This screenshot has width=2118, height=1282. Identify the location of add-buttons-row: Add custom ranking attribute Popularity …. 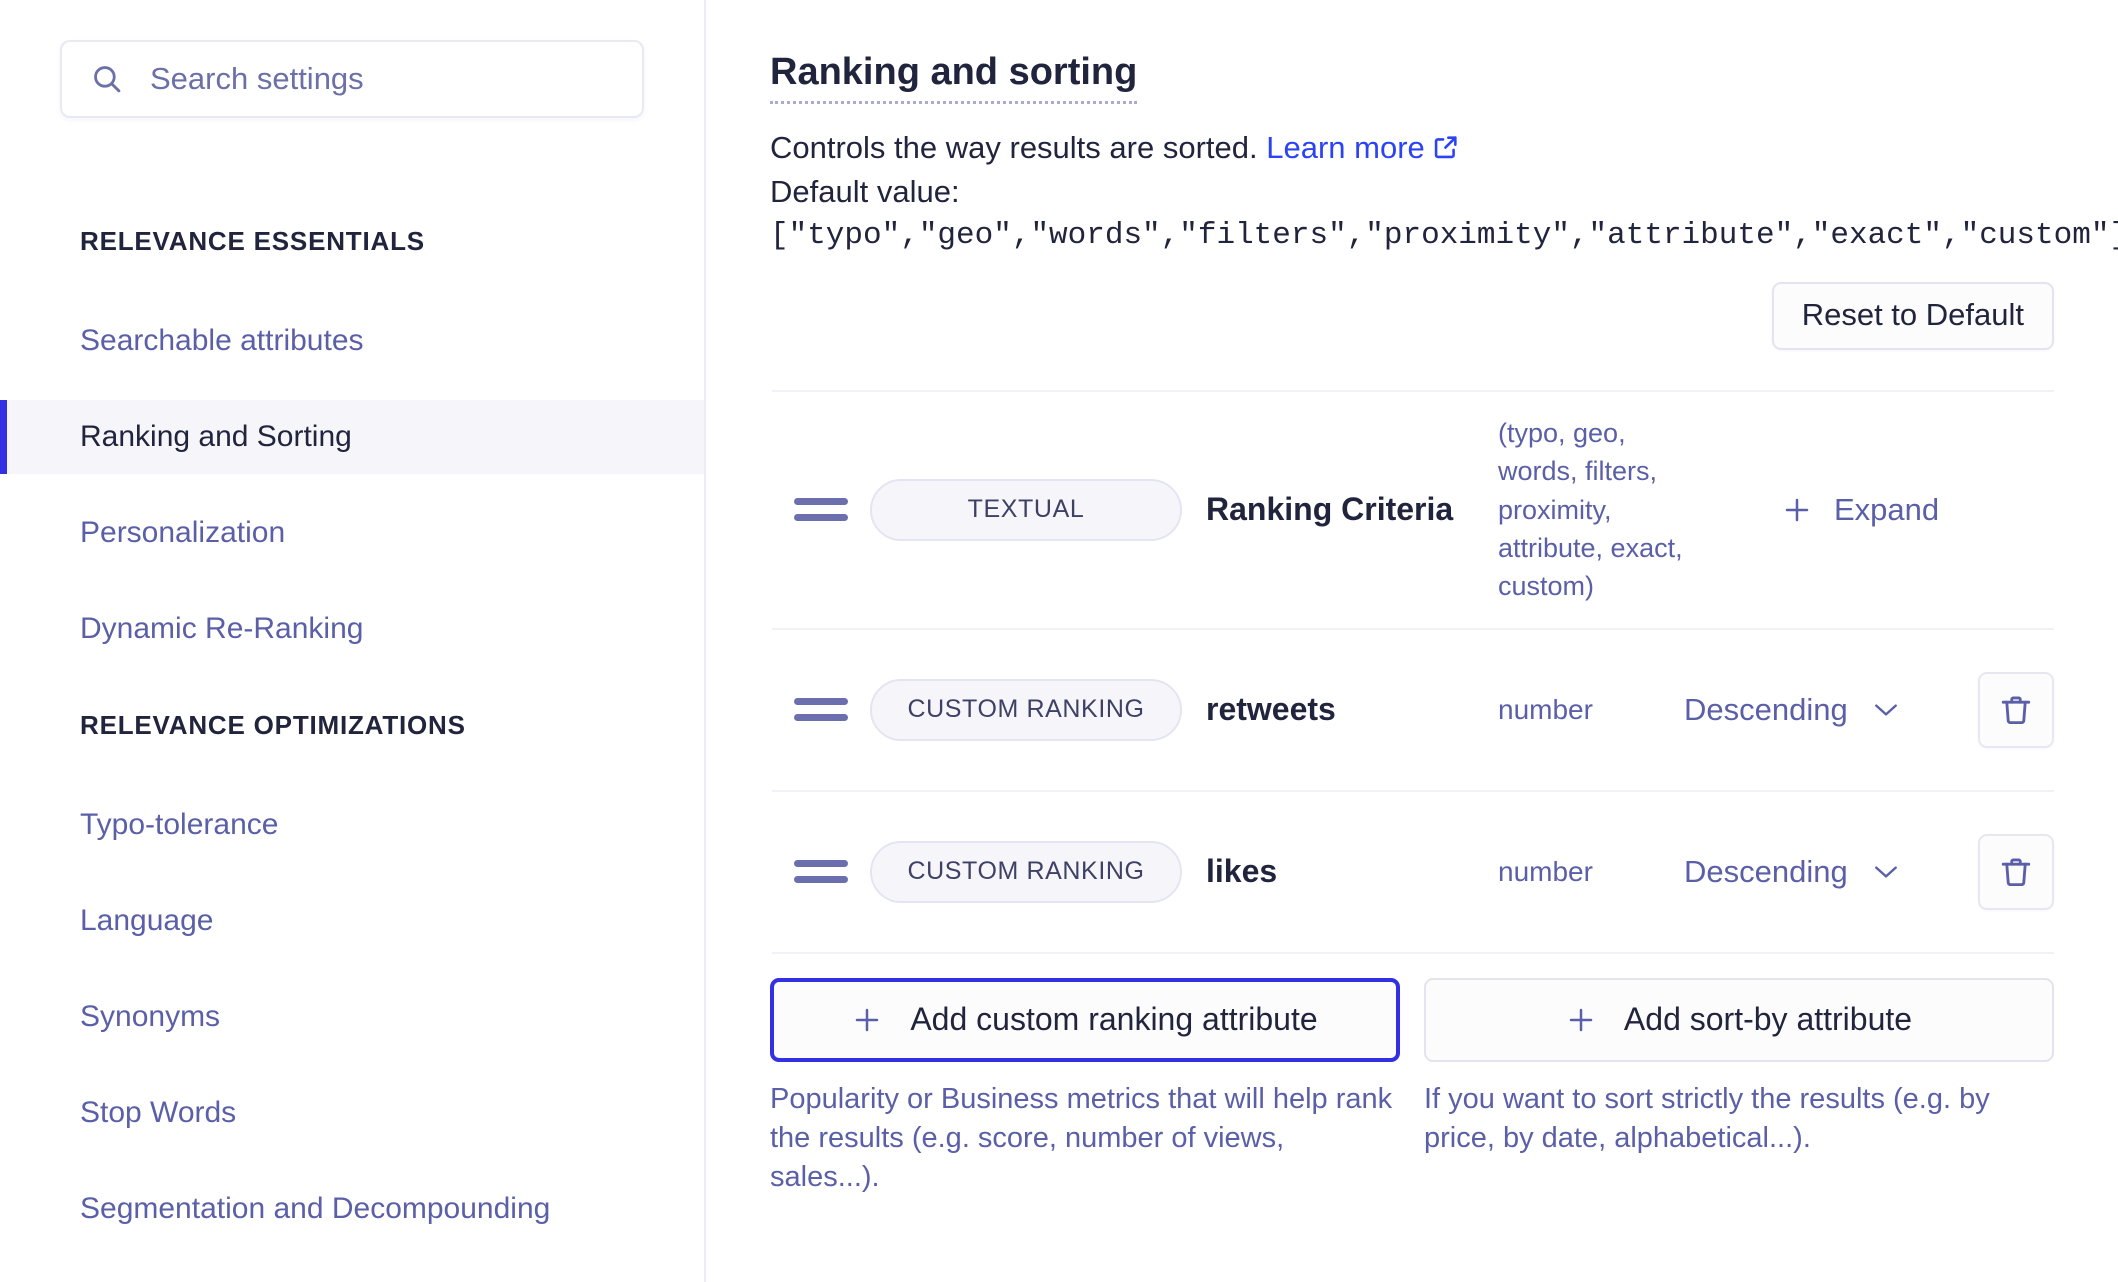
(1444, 1087).